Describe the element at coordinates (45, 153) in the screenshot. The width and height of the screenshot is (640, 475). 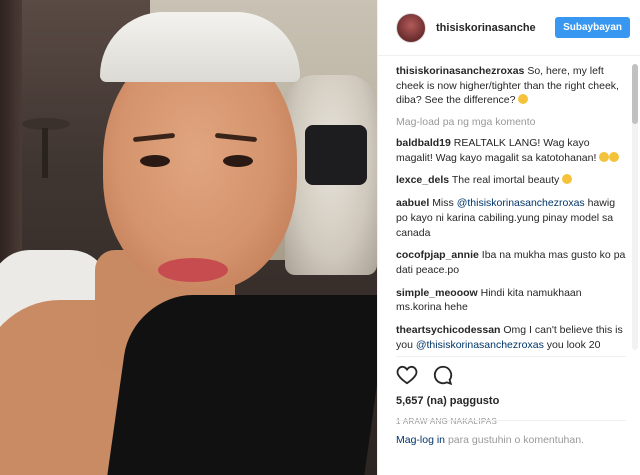
I see `photo-stool-leg` at that location.